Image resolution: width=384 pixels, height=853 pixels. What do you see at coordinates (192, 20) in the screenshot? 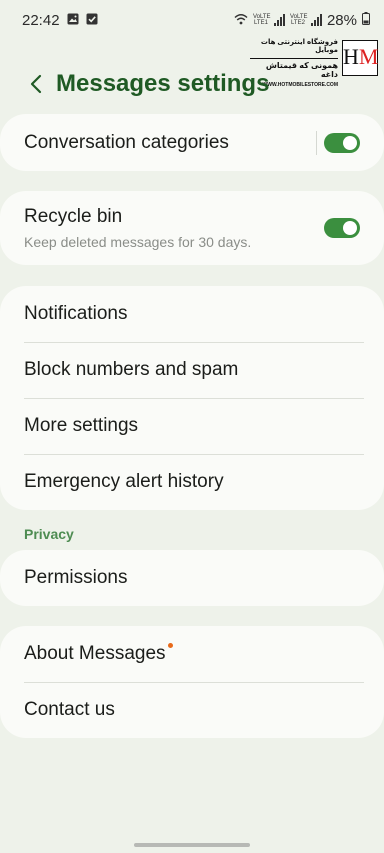
I see `status-bar: 22:42 VoLTE LTE1 VoLTE LTE2 28%` at bounding box center [192, 20].